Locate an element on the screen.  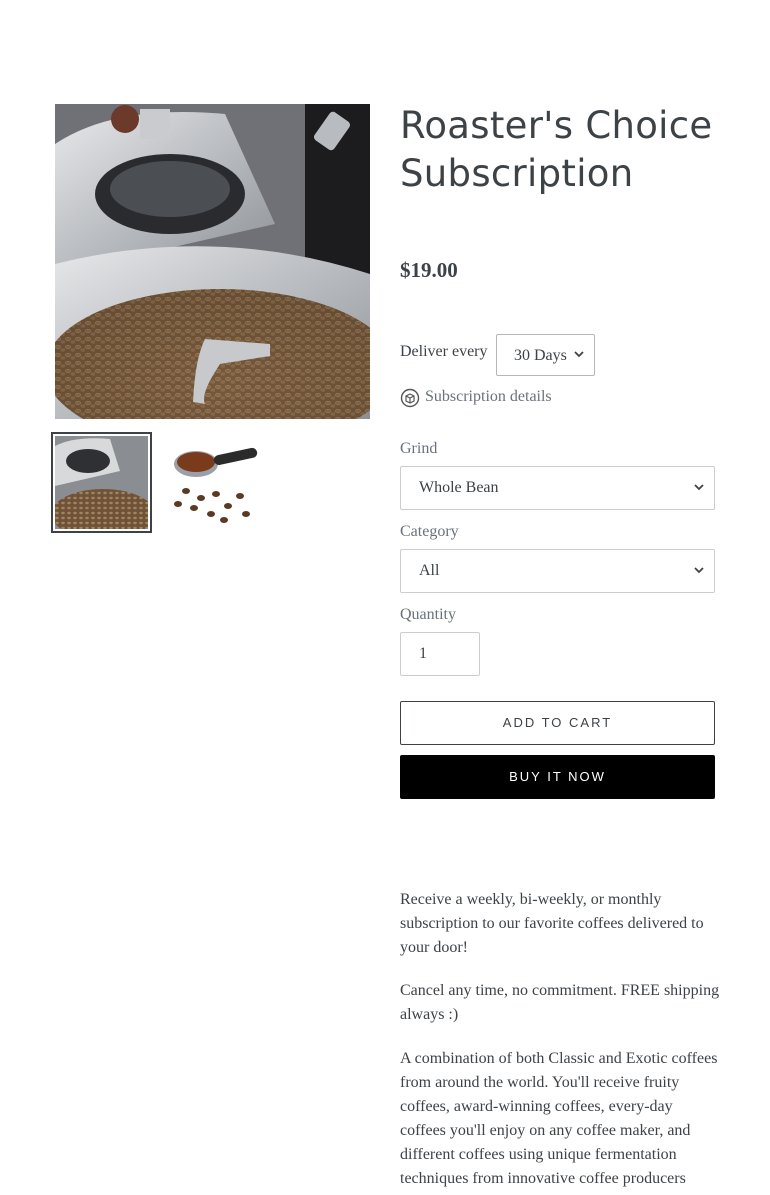
category-value: All is located at coordinates (429, 570).